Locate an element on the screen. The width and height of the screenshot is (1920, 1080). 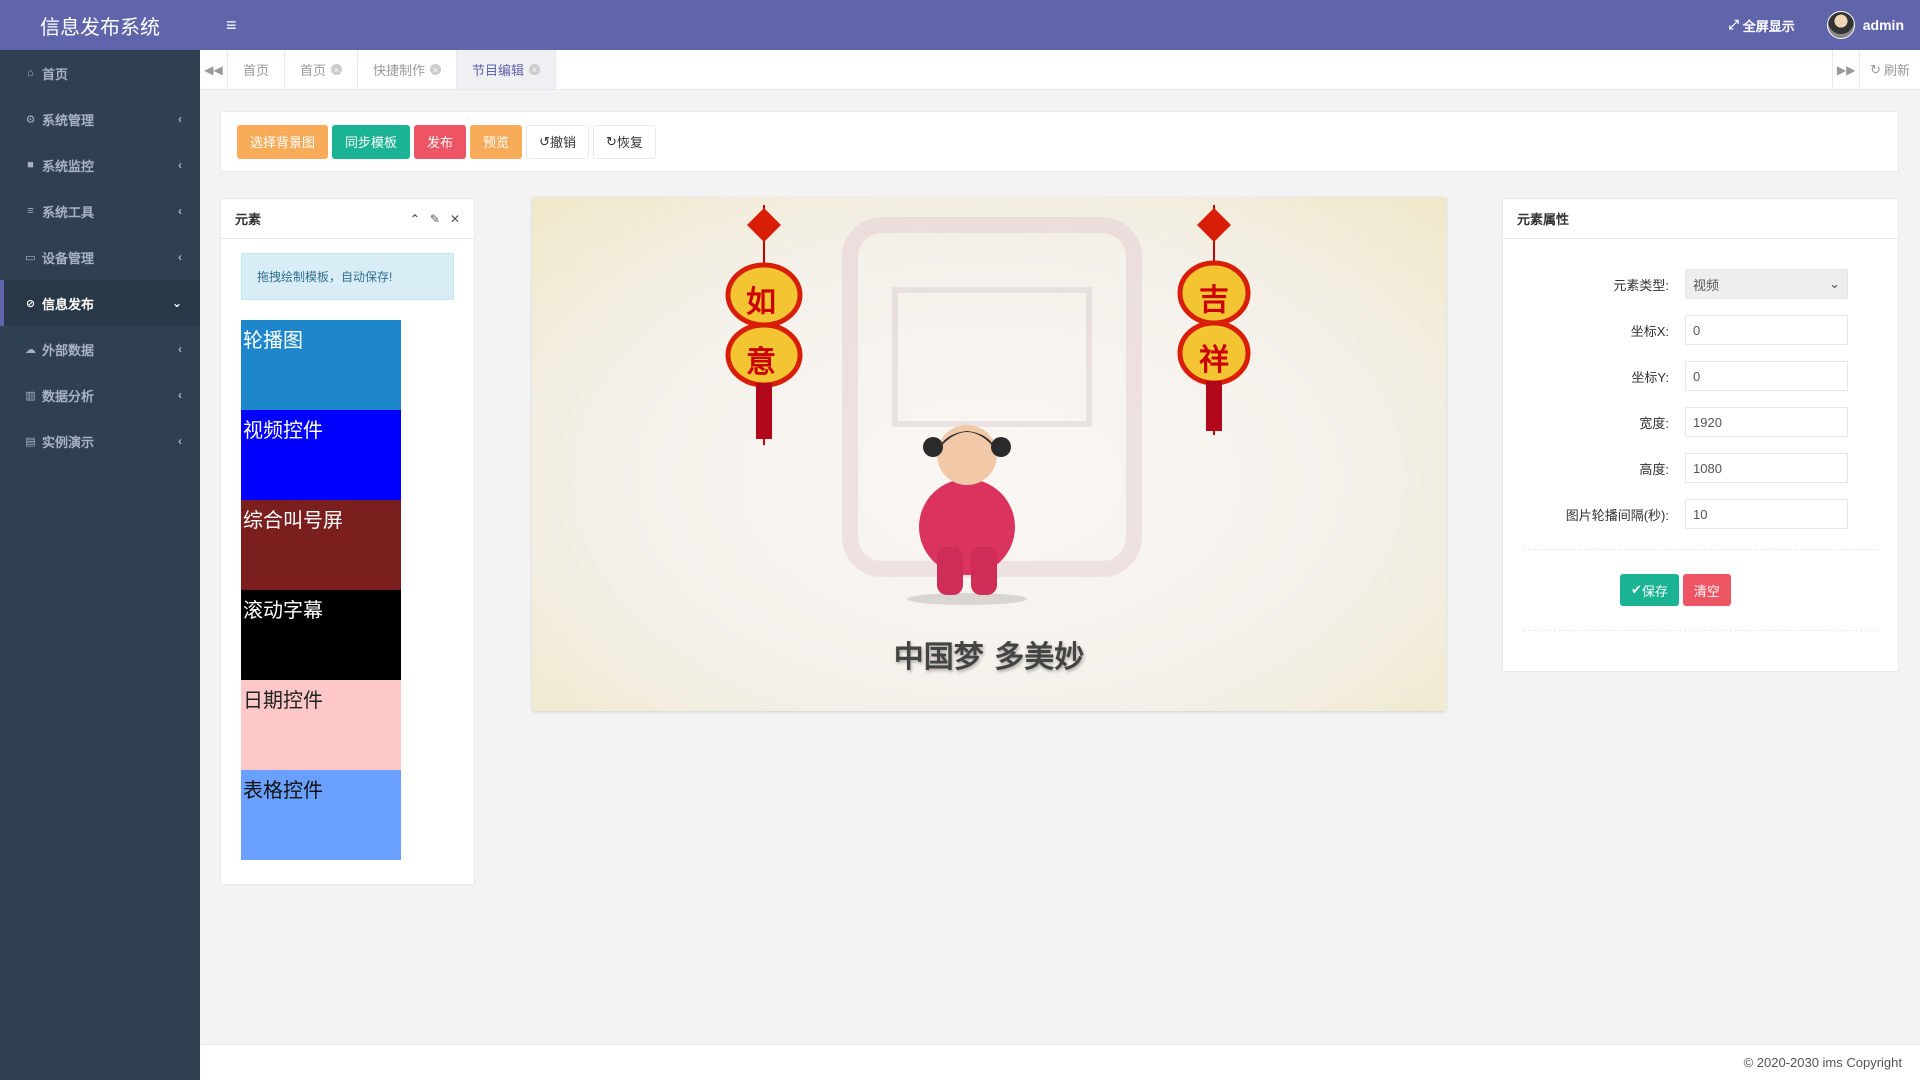
form-row: 坐标X: 0 is located at coordinates (1700, 330).